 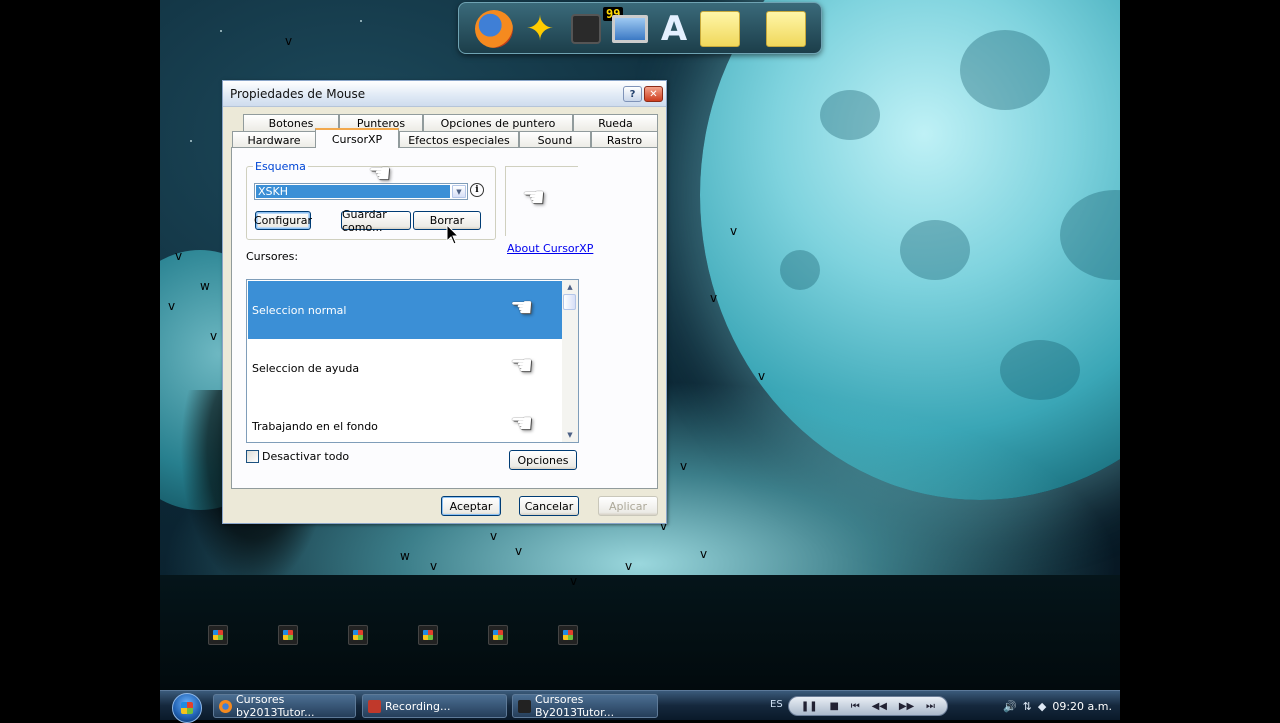 What do you see at coordinates (306, 456) in the screenshot?
I see `disable-all-label: Desactivar todo` at bounding box center [306, 456].